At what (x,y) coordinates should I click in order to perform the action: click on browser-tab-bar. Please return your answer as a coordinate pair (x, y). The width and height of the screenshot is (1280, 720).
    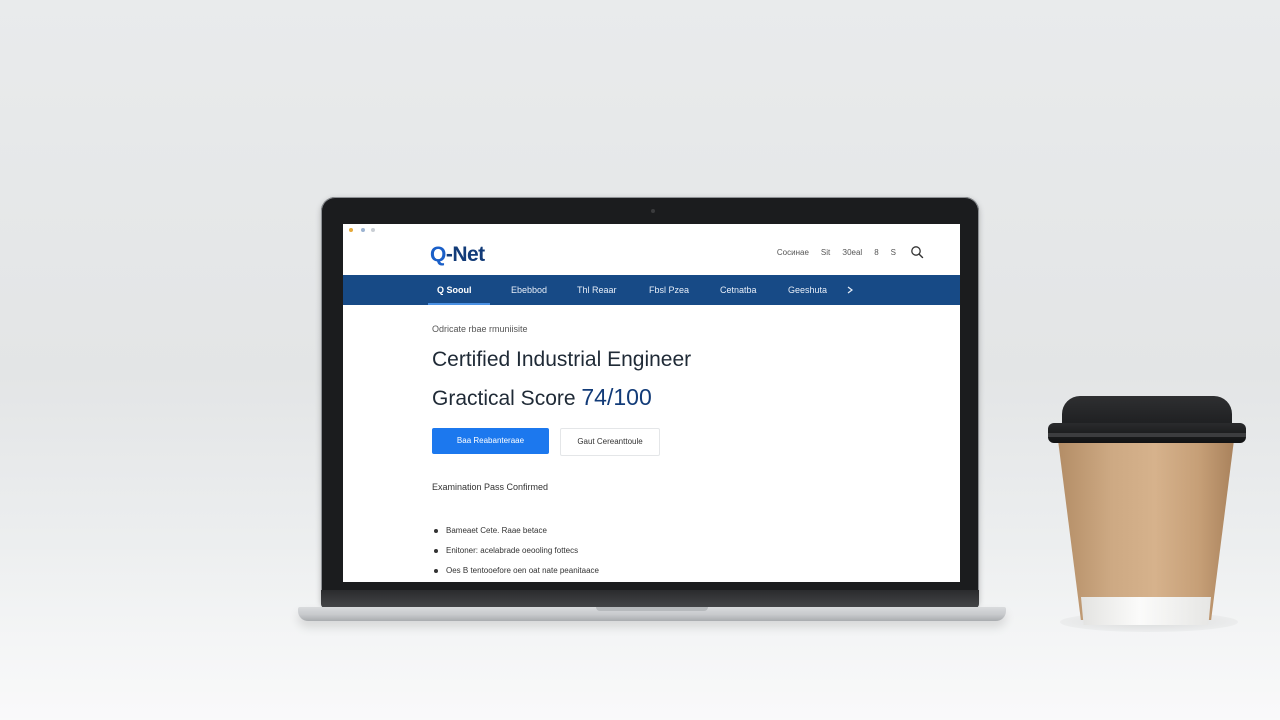
    Looking at the image, I should click on (651, 230).